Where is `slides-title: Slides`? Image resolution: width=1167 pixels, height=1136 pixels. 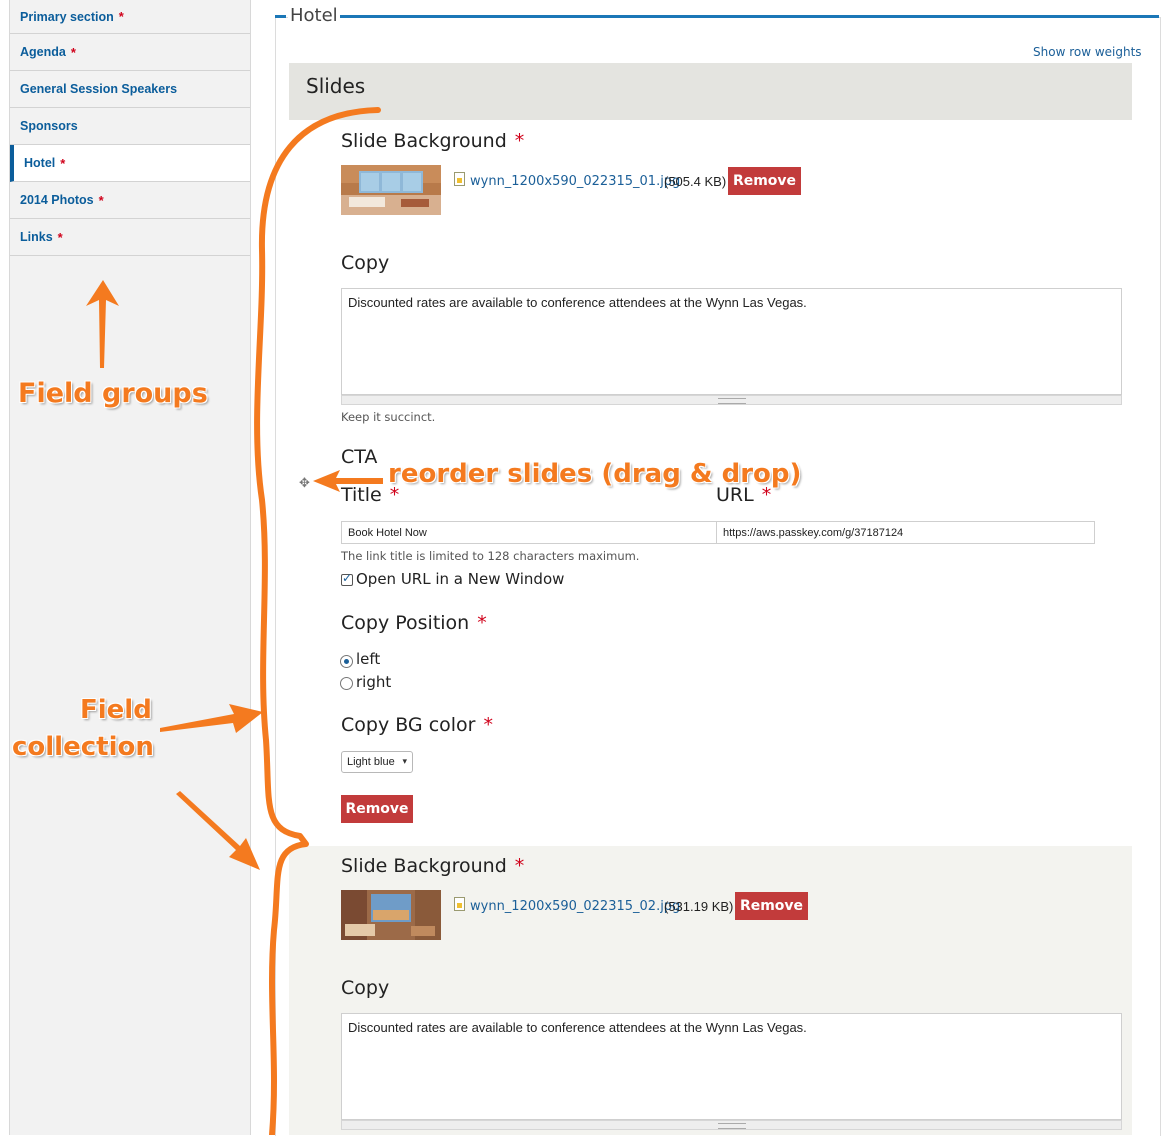
slides-title: Slides is located at coordinates (336, 86).